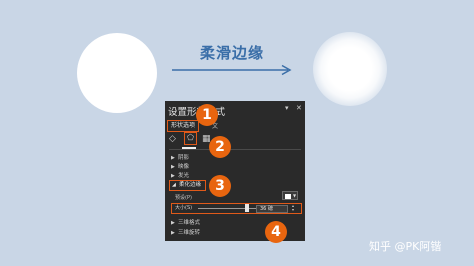  Describe the element at coordinates (276, 232) in the screenshot. I see `step-badge-4: 4` at that location.